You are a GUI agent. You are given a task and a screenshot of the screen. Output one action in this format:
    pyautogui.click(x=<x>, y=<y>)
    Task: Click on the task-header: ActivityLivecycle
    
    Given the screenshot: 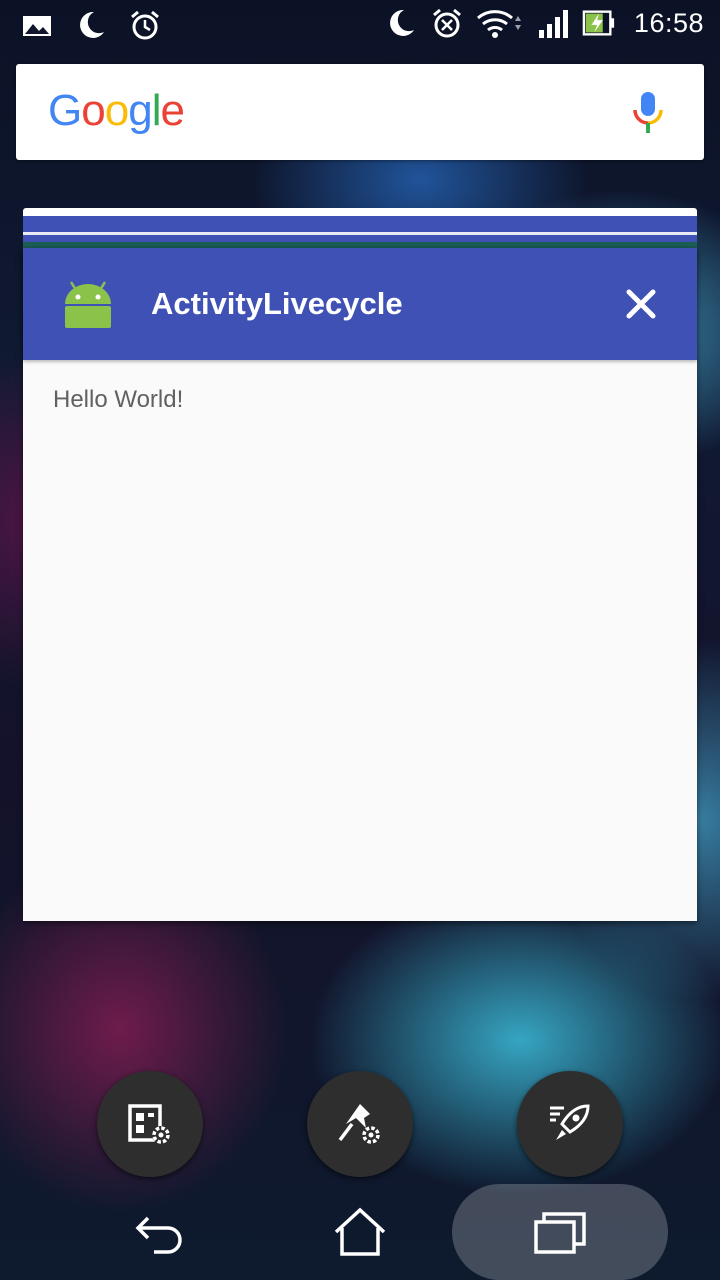 What is the action you would take?
    pyautogui.click(x=360, y=304)
    